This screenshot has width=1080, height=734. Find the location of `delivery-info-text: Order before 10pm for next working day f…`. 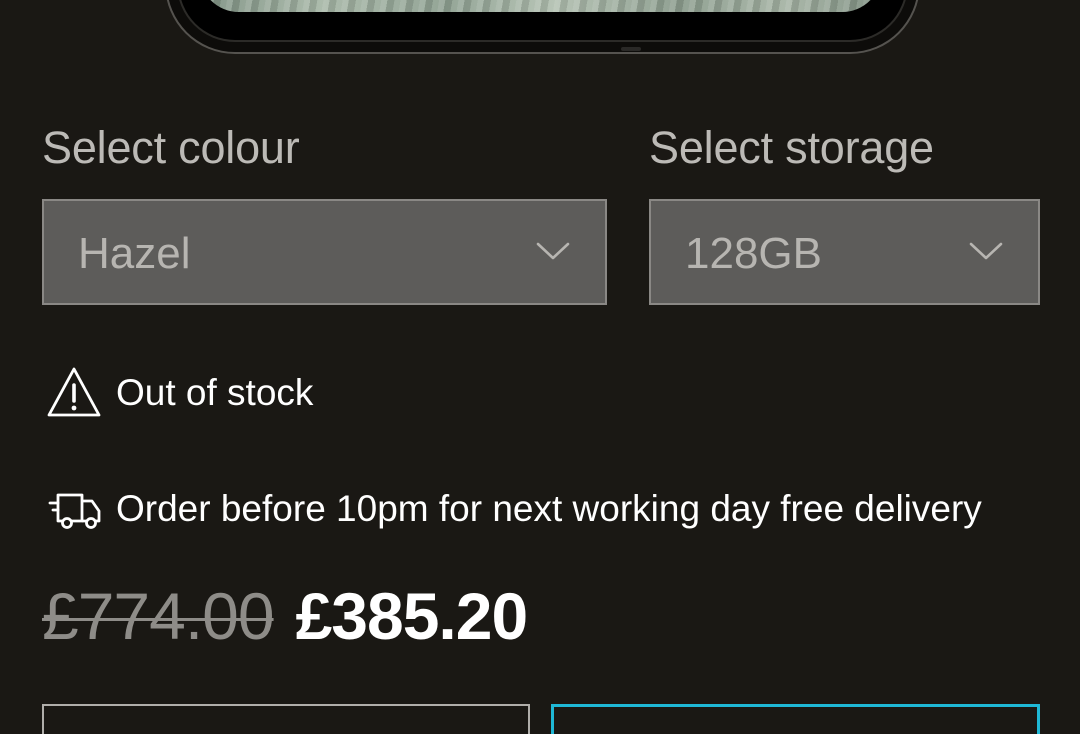

delivery-info-text: Order before 10pm for next working day f… is located at coordinates (549, 508).